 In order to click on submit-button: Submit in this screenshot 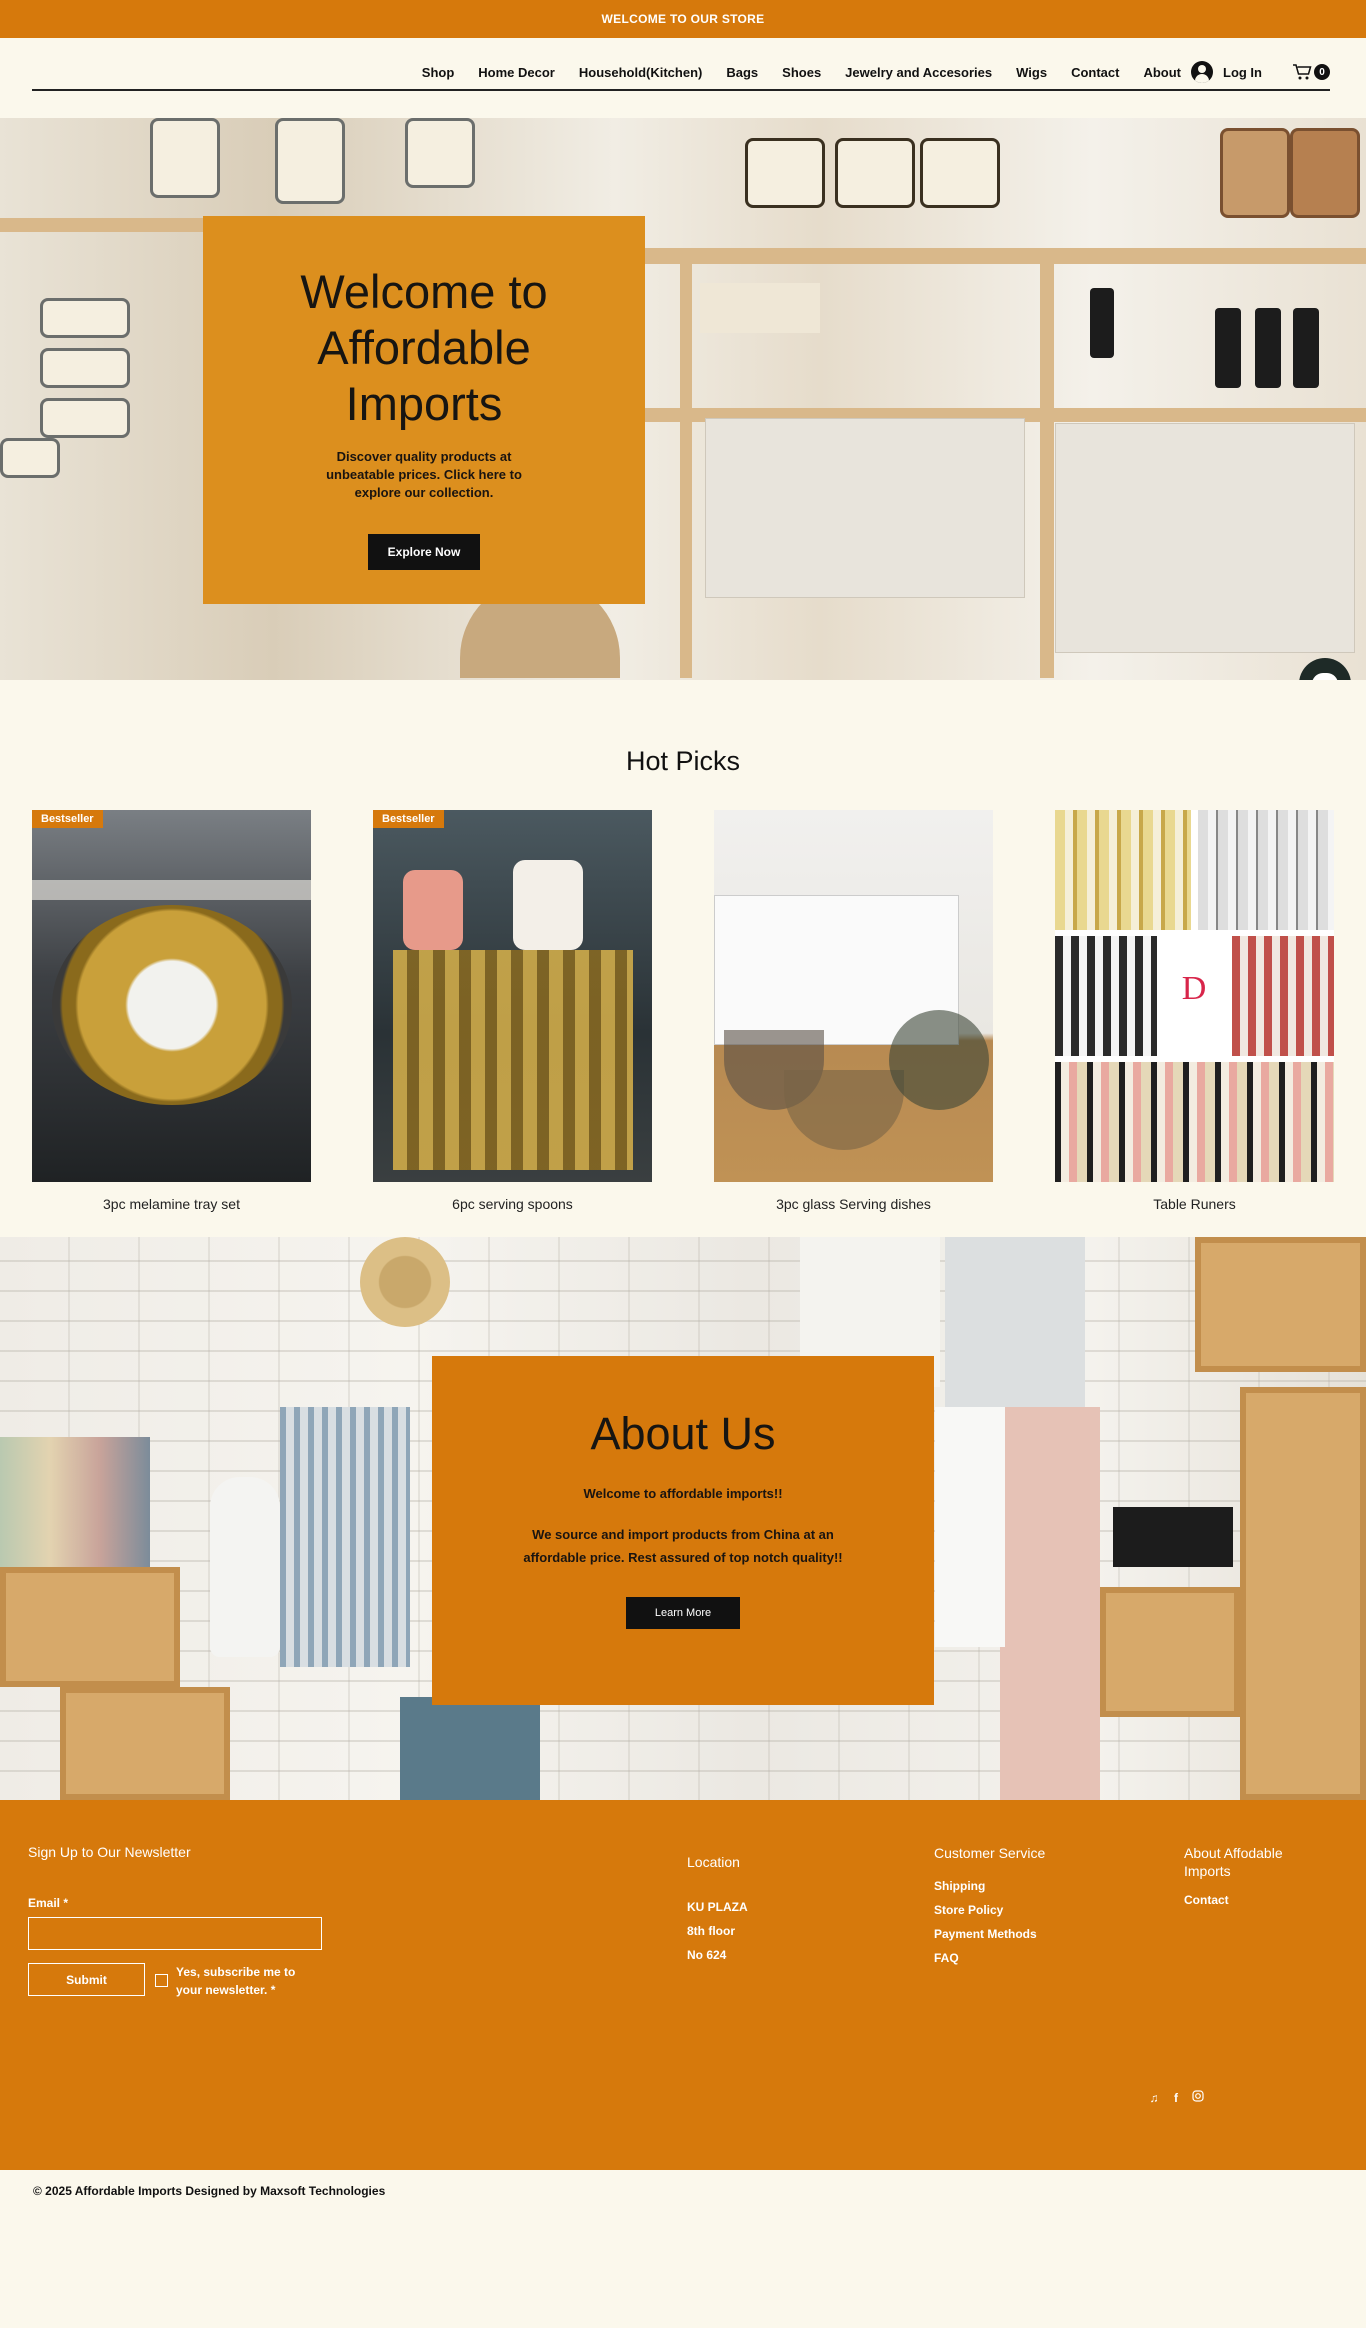, I will do `click(86, 1979)`.